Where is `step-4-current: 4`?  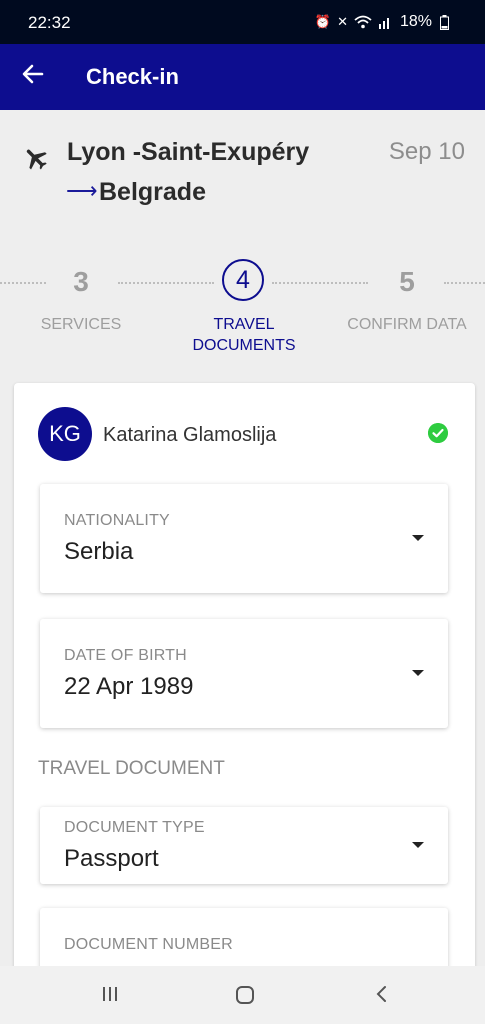
step-4-current: 4 is located at coordinates (243, 280).